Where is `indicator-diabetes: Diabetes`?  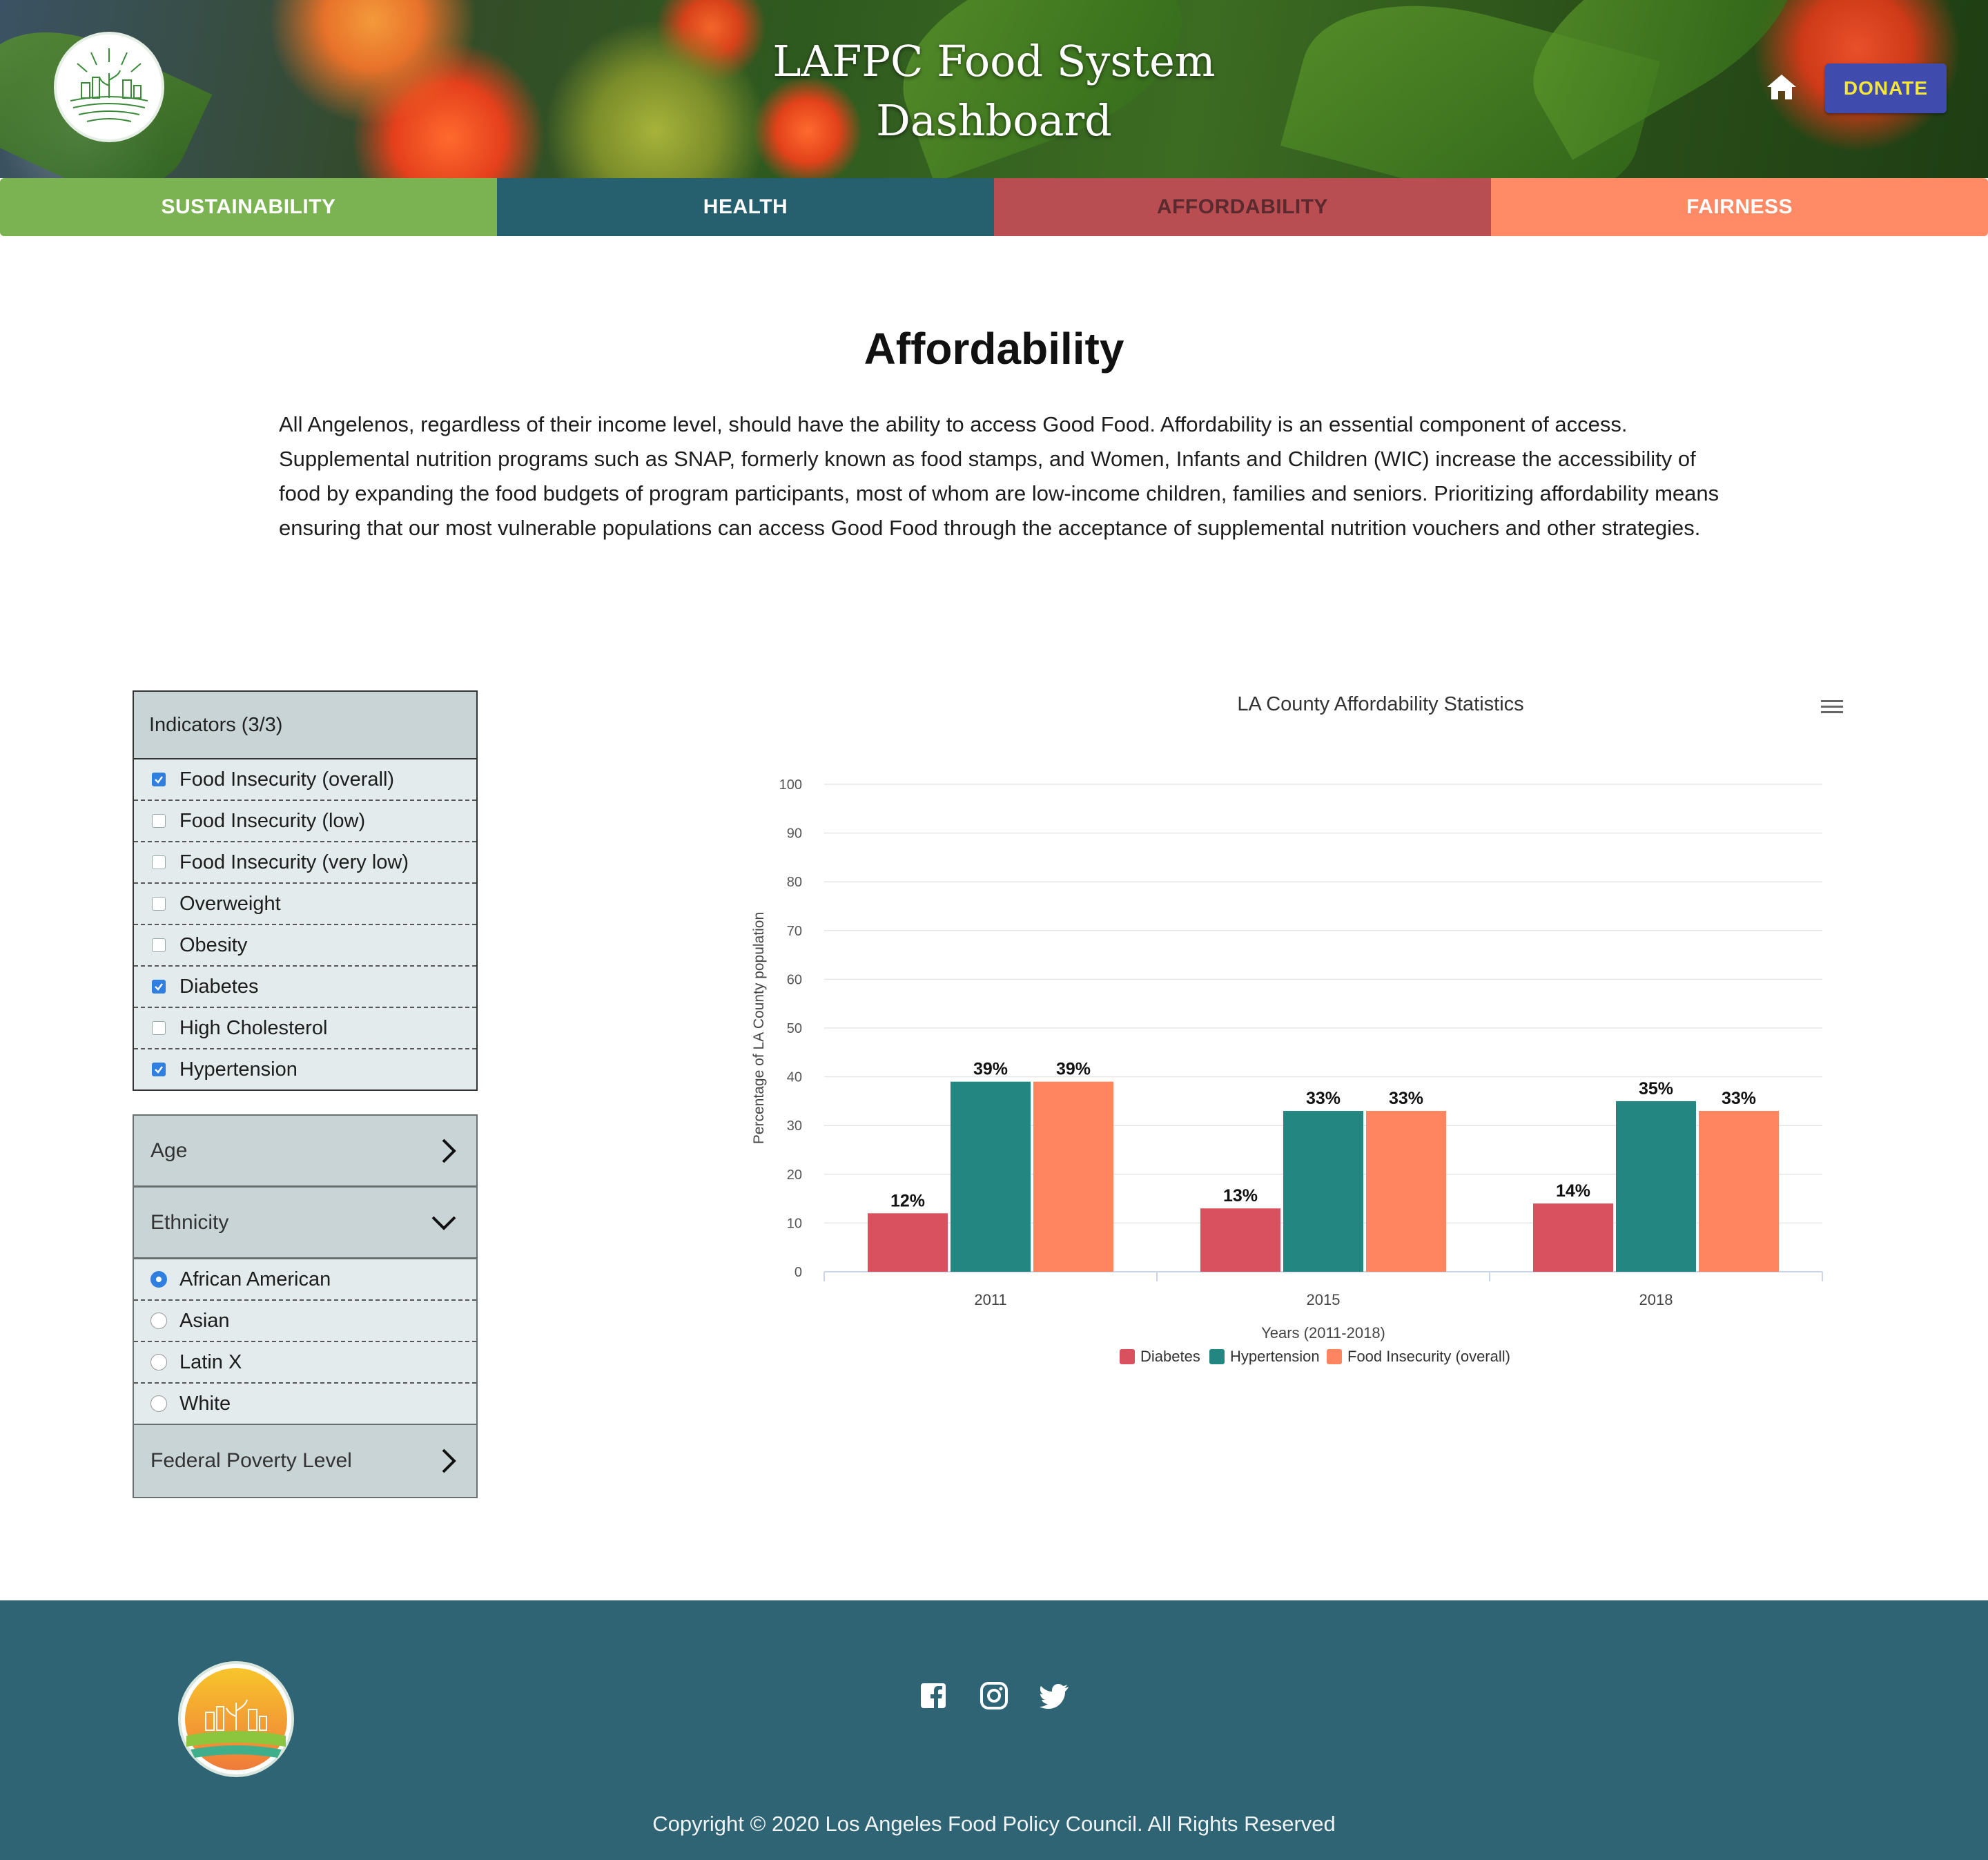
indicator-diabetes: Diabetes is located at coordinates (305, 988).